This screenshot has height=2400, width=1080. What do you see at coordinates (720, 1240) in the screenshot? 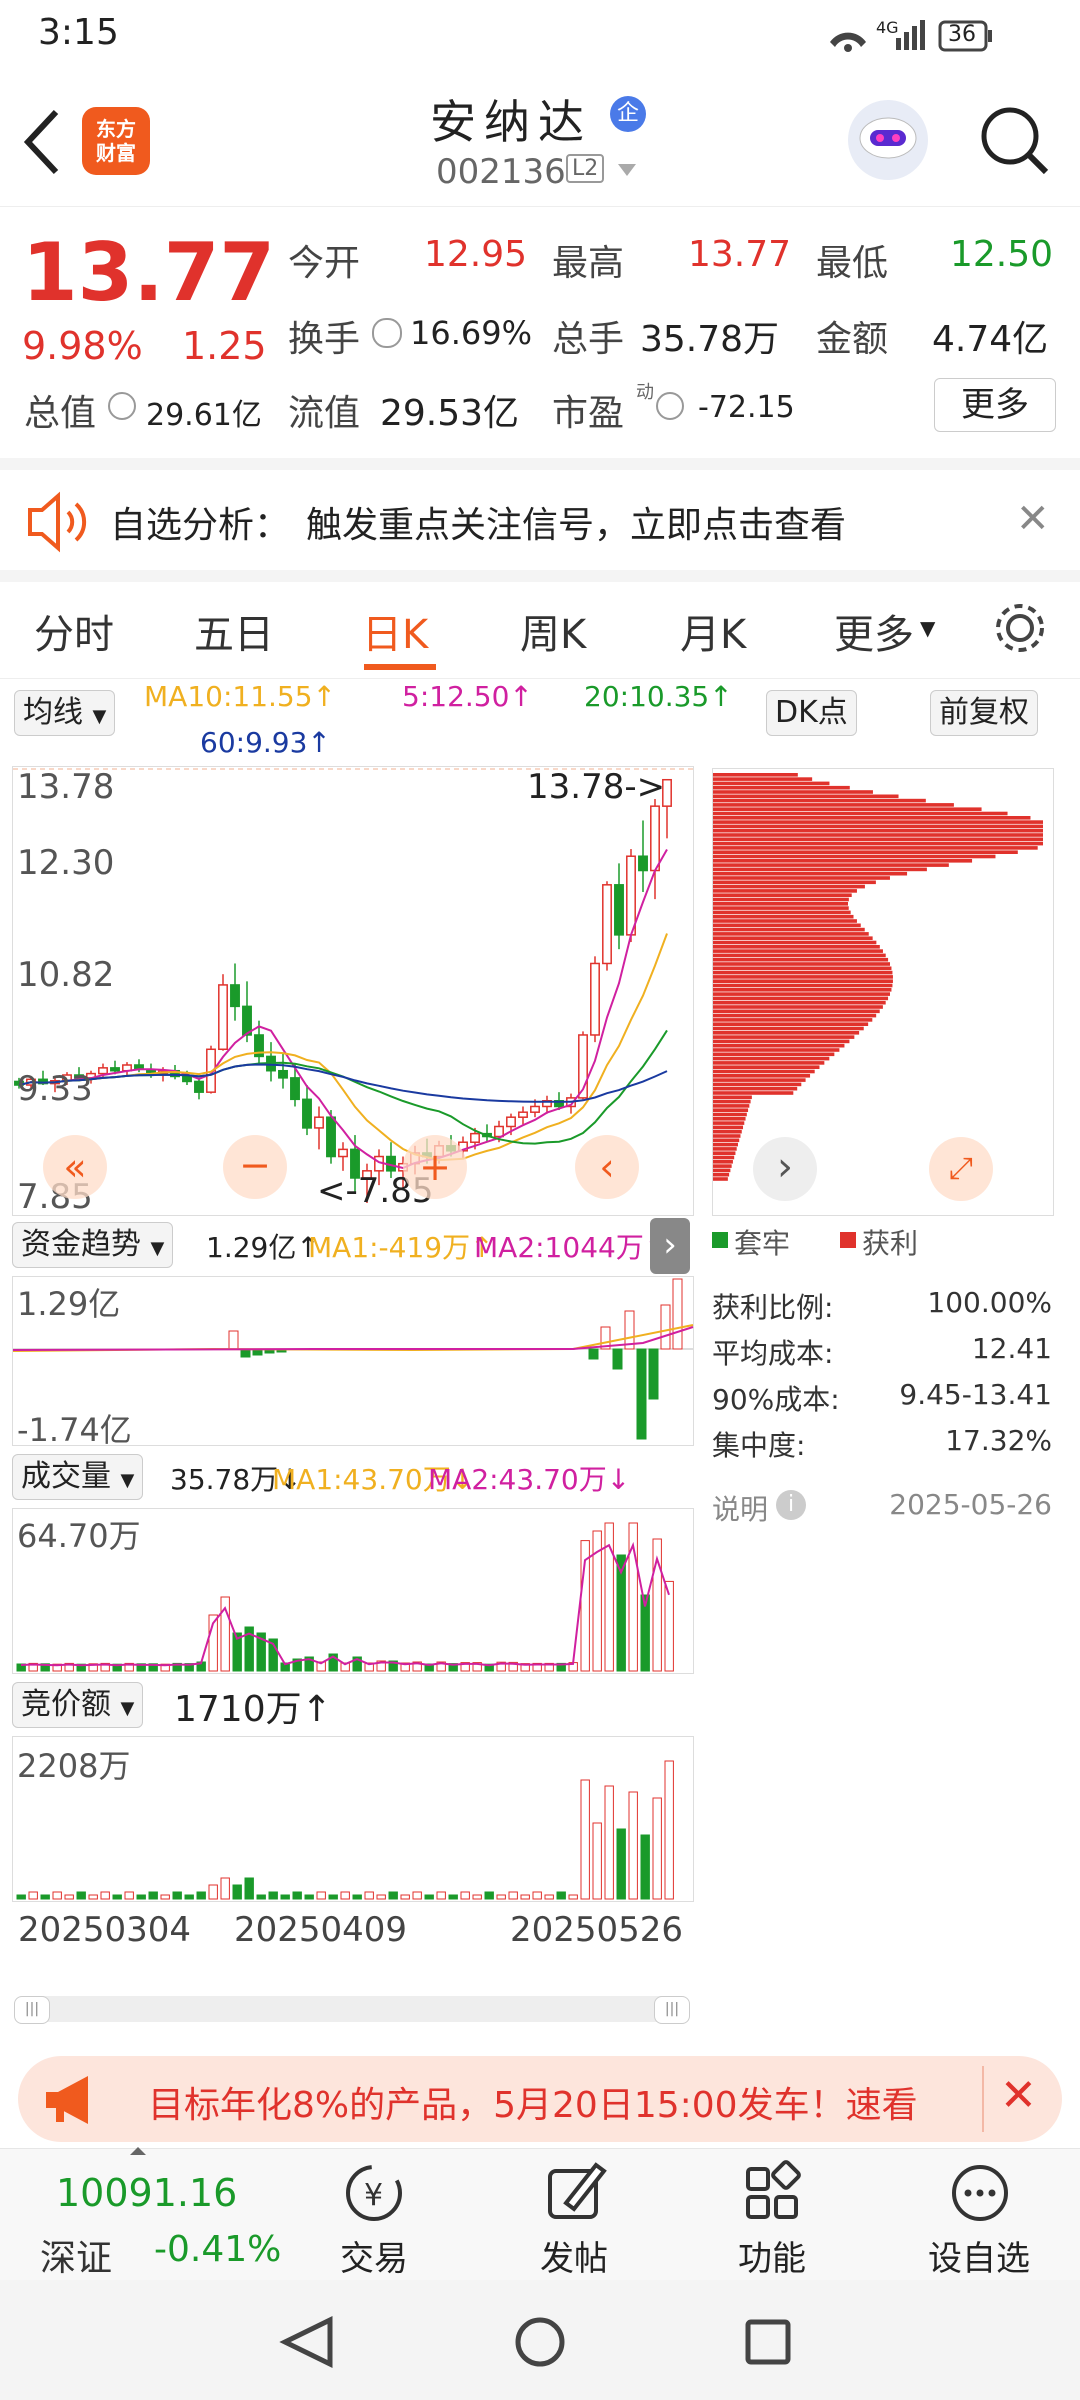
I see `trap-legend-swatch` at bounding box center [720, 1240].